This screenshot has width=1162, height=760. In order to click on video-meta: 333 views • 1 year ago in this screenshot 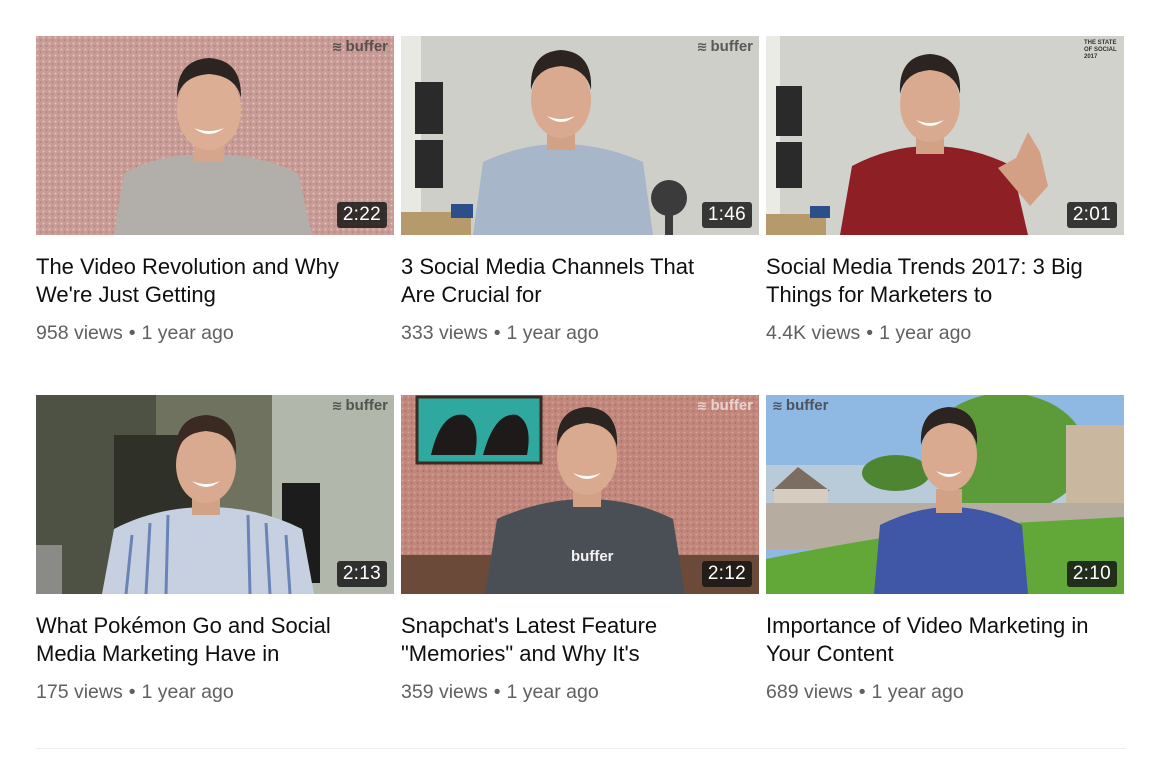, I will do `click(581, 333)`.